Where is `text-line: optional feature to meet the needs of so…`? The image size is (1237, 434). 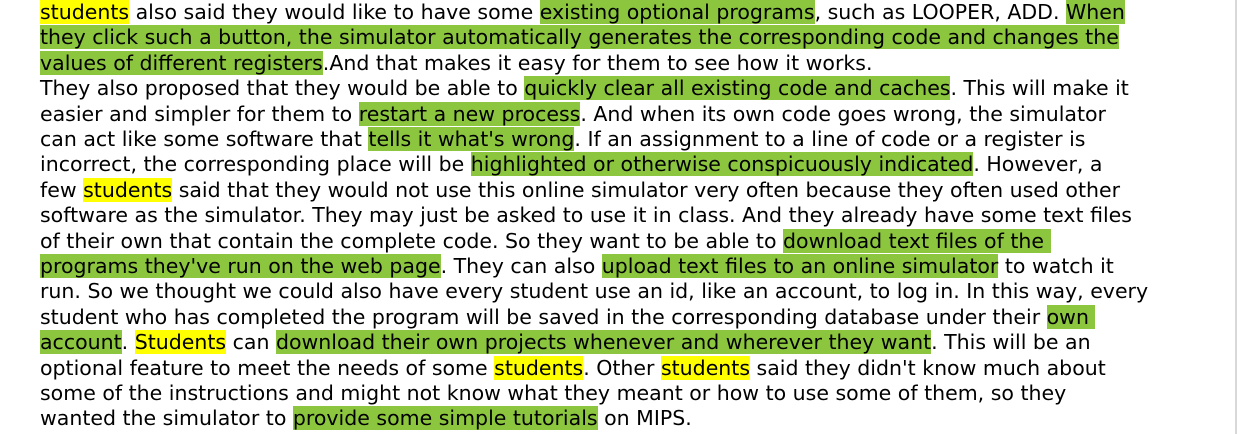 text-line: optional feature to meet the needs of so… is located at coordinates (573, 368).